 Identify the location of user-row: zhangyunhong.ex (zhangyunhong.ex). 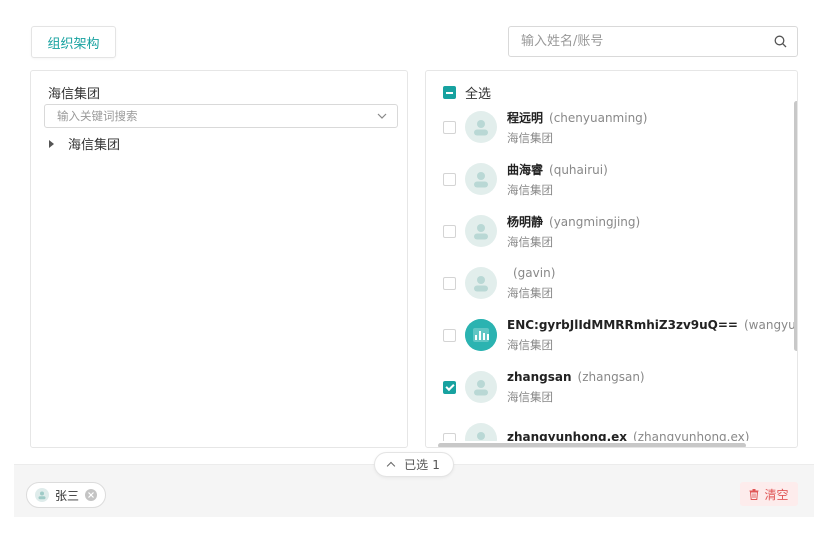
(618, 427).